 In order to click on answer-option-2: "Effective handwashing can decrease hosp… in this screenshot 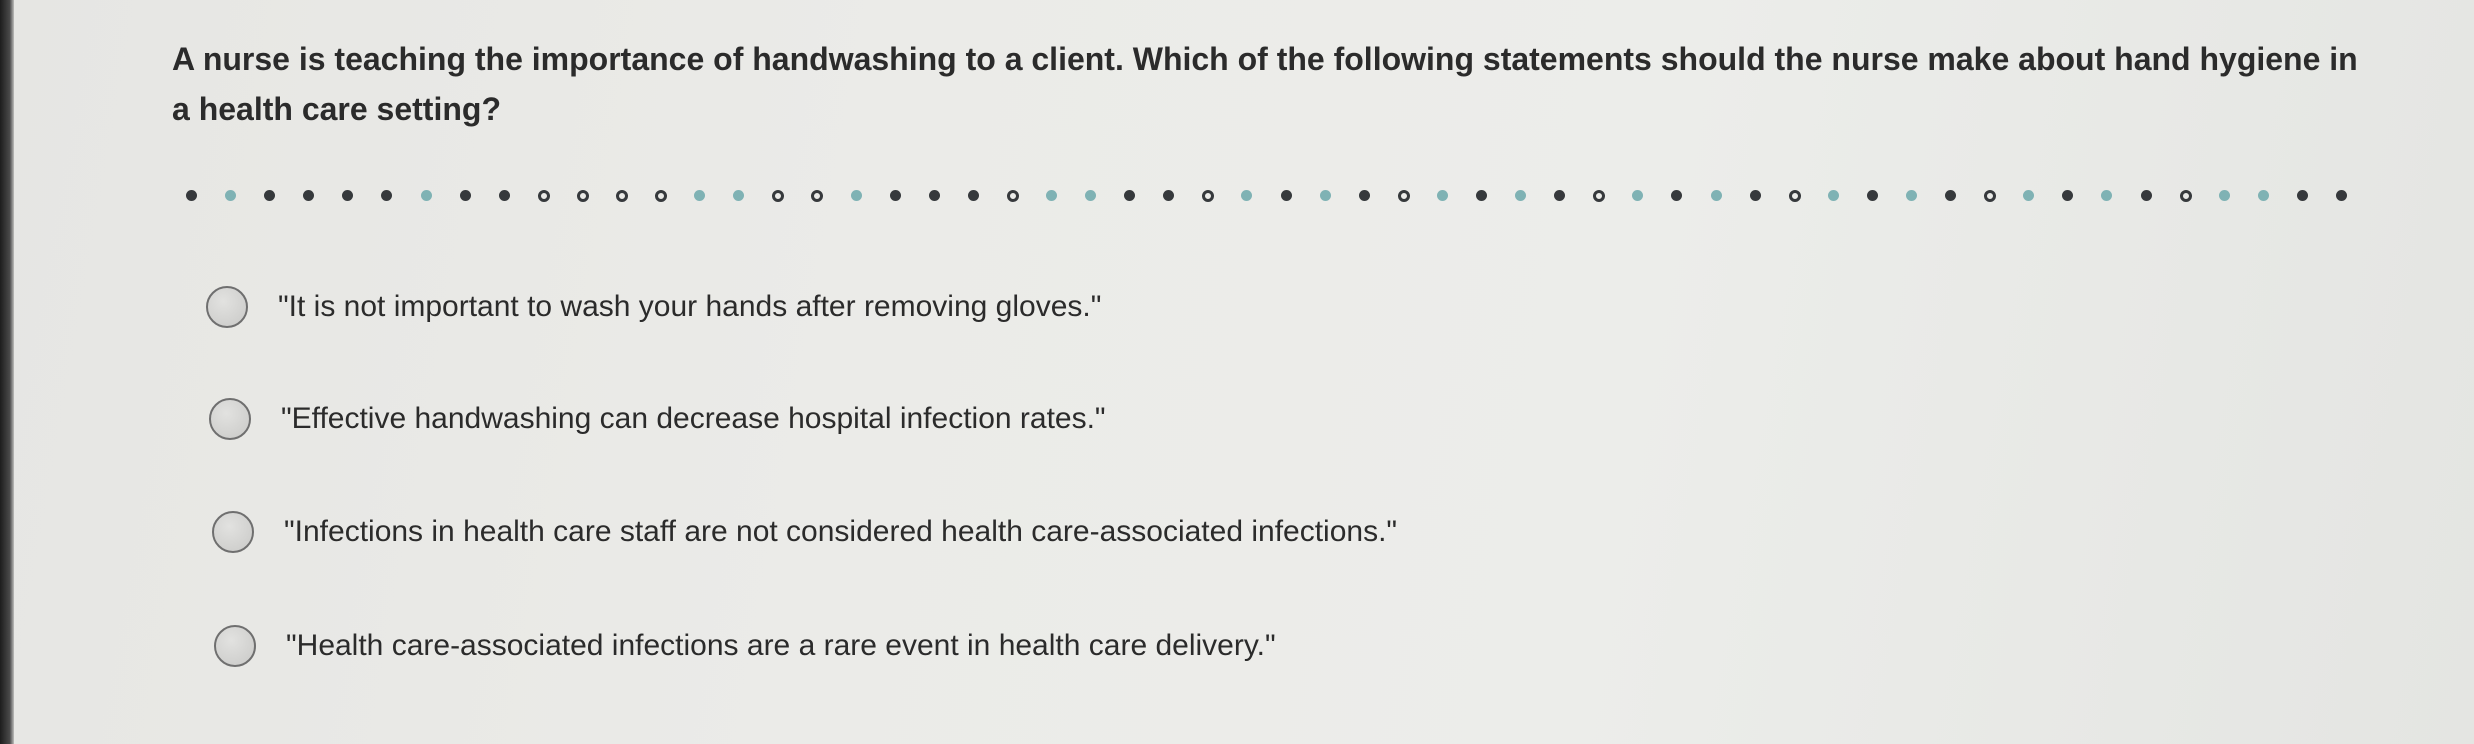, I will do `click(657, 419)`.